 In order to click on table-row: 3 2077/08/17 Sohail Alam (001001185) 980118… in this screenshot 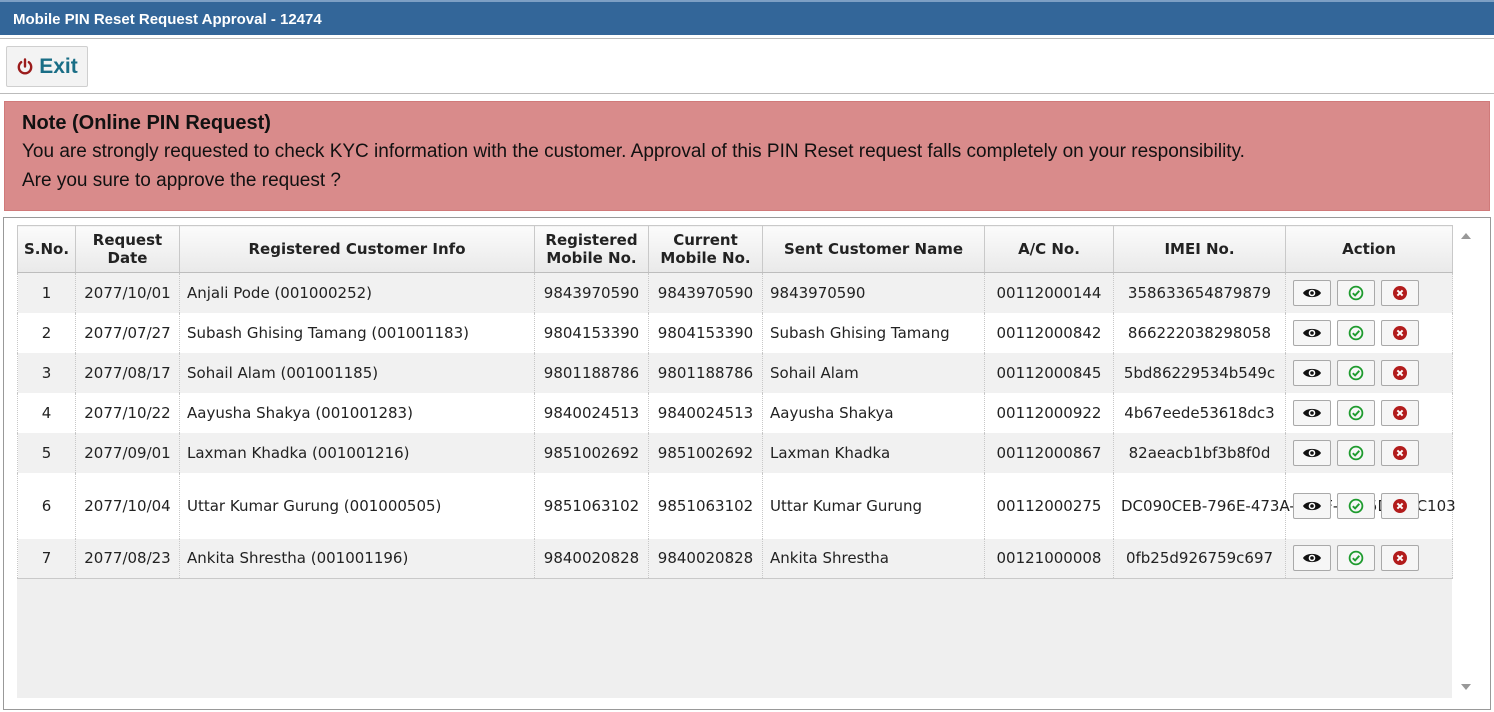, I will do `click(735, 372)`.